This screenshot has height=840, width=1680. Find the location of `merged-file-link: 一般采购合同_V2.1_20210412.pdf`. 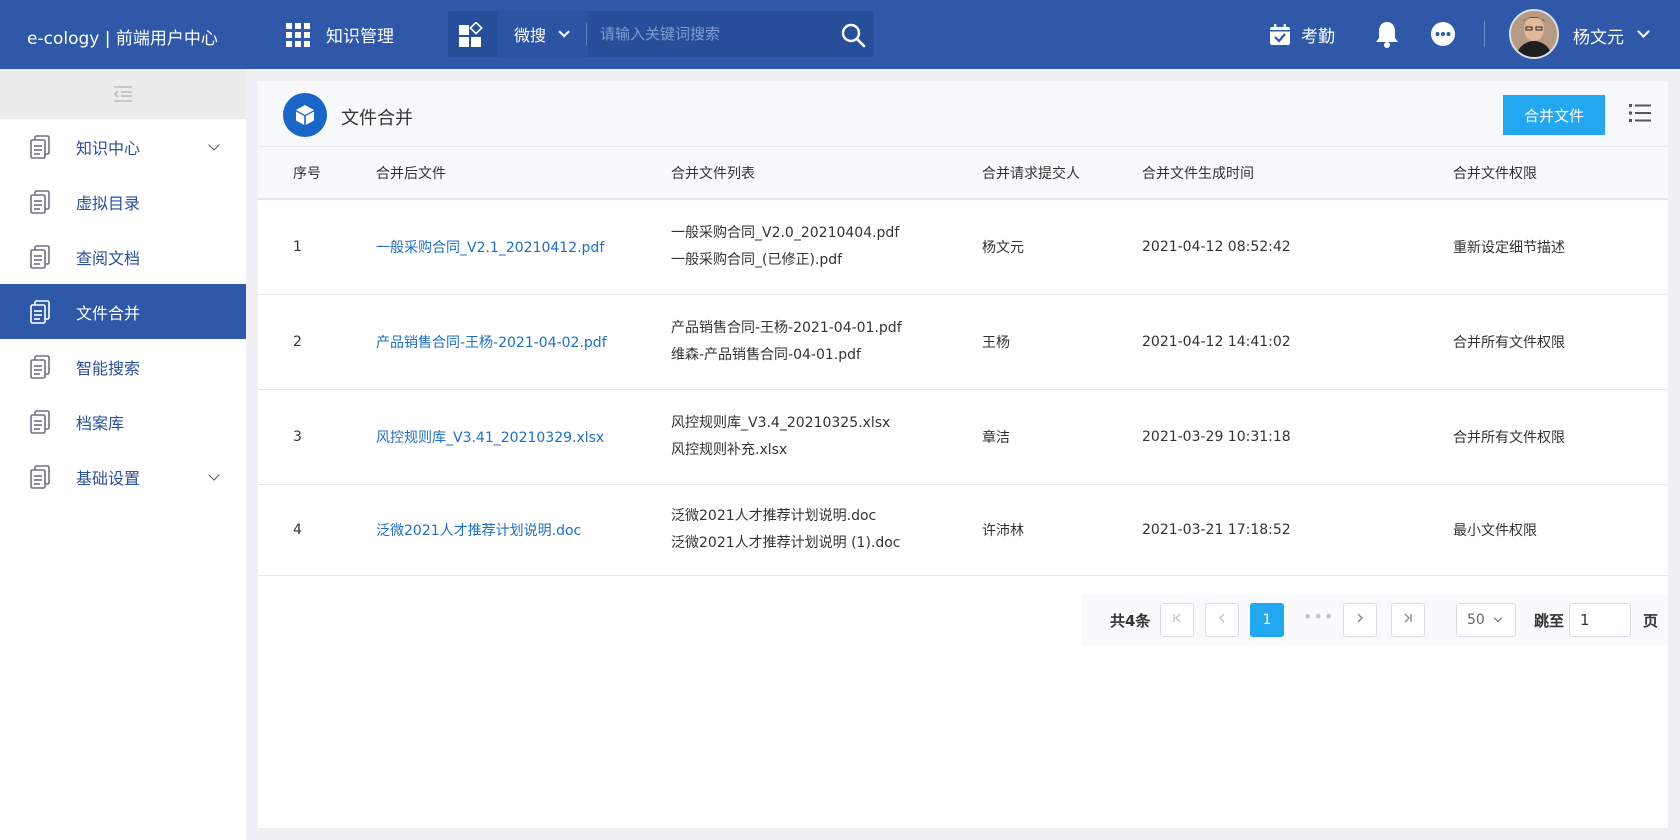

merged-file-link: 一般采购合同_V2.1_20210412.pdf is located at coordinates (490, 248).